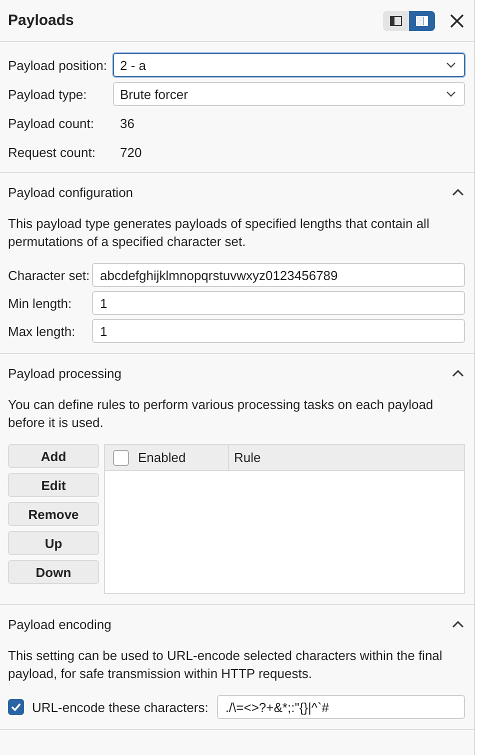  I want to click on description-text: You can define rules to perform various processing tasks on each payload before it is used., so click(221, 414).